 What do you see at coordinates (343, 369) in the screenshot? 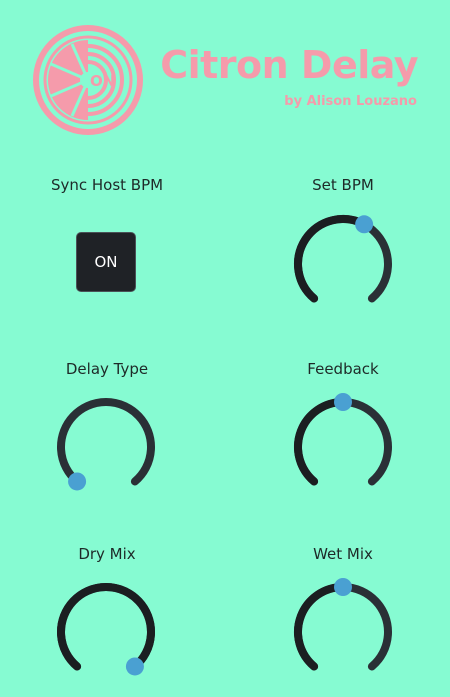
I see `feedback-label: Feedback` at bounding box center [343, 369].